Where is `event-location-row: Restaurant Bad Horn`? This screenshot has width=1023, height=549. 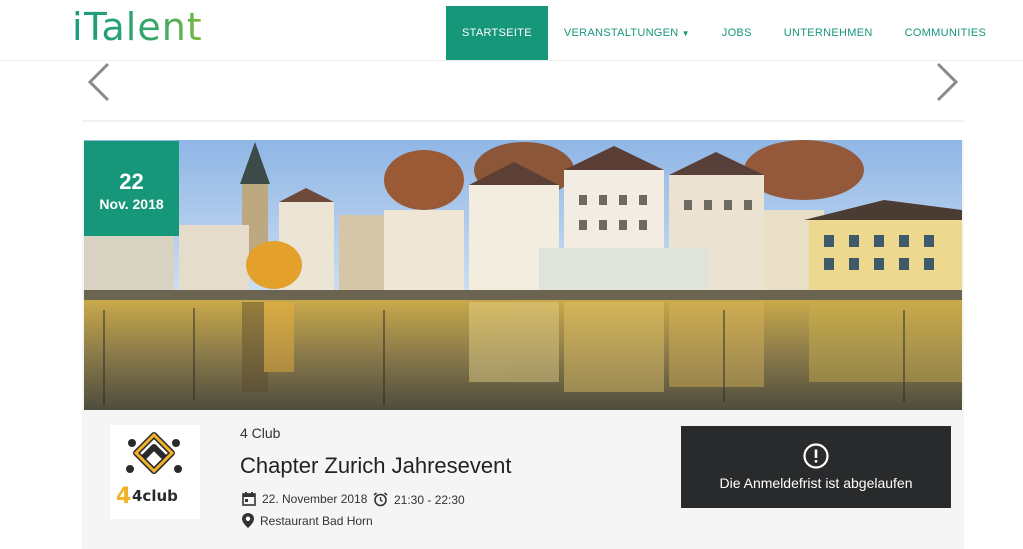
event-location-row: Restaurant Bad Horn is located at coordinates (307, 520).